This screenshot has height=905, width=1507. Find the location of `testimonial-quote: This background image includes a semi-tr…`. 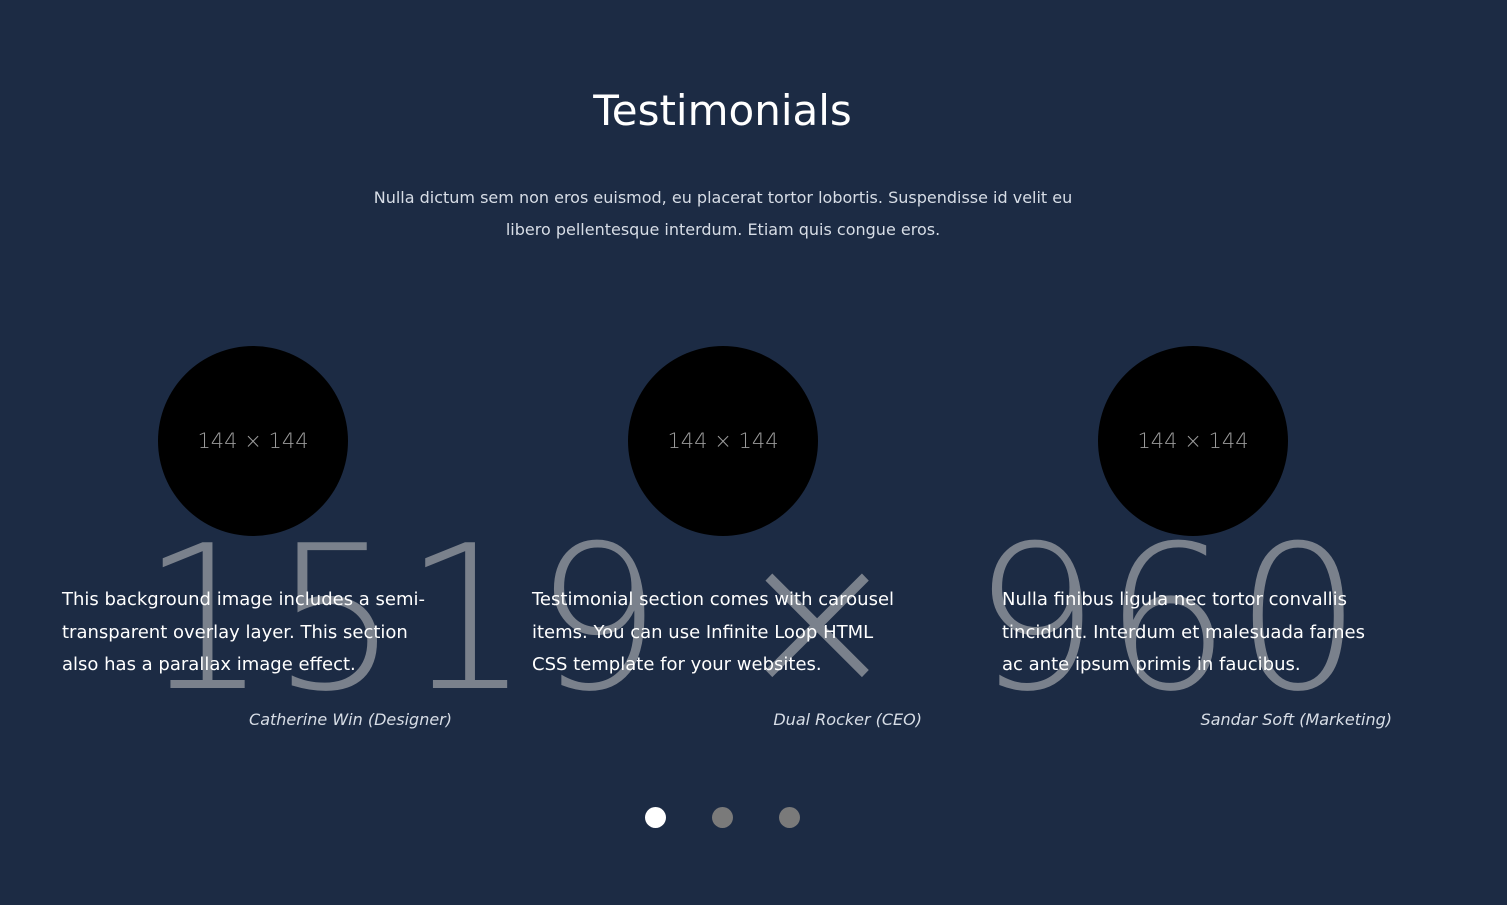

testimonial-quote: This background image includes a semi-tr… is located at coordinates (244, 632).